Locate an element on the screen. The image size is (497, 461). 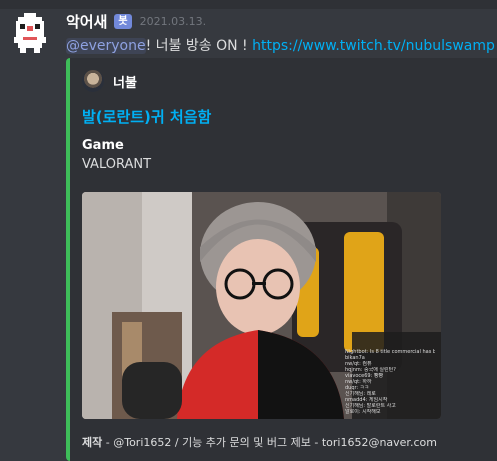
top-divider-strip is located at coordinates (248, 4).